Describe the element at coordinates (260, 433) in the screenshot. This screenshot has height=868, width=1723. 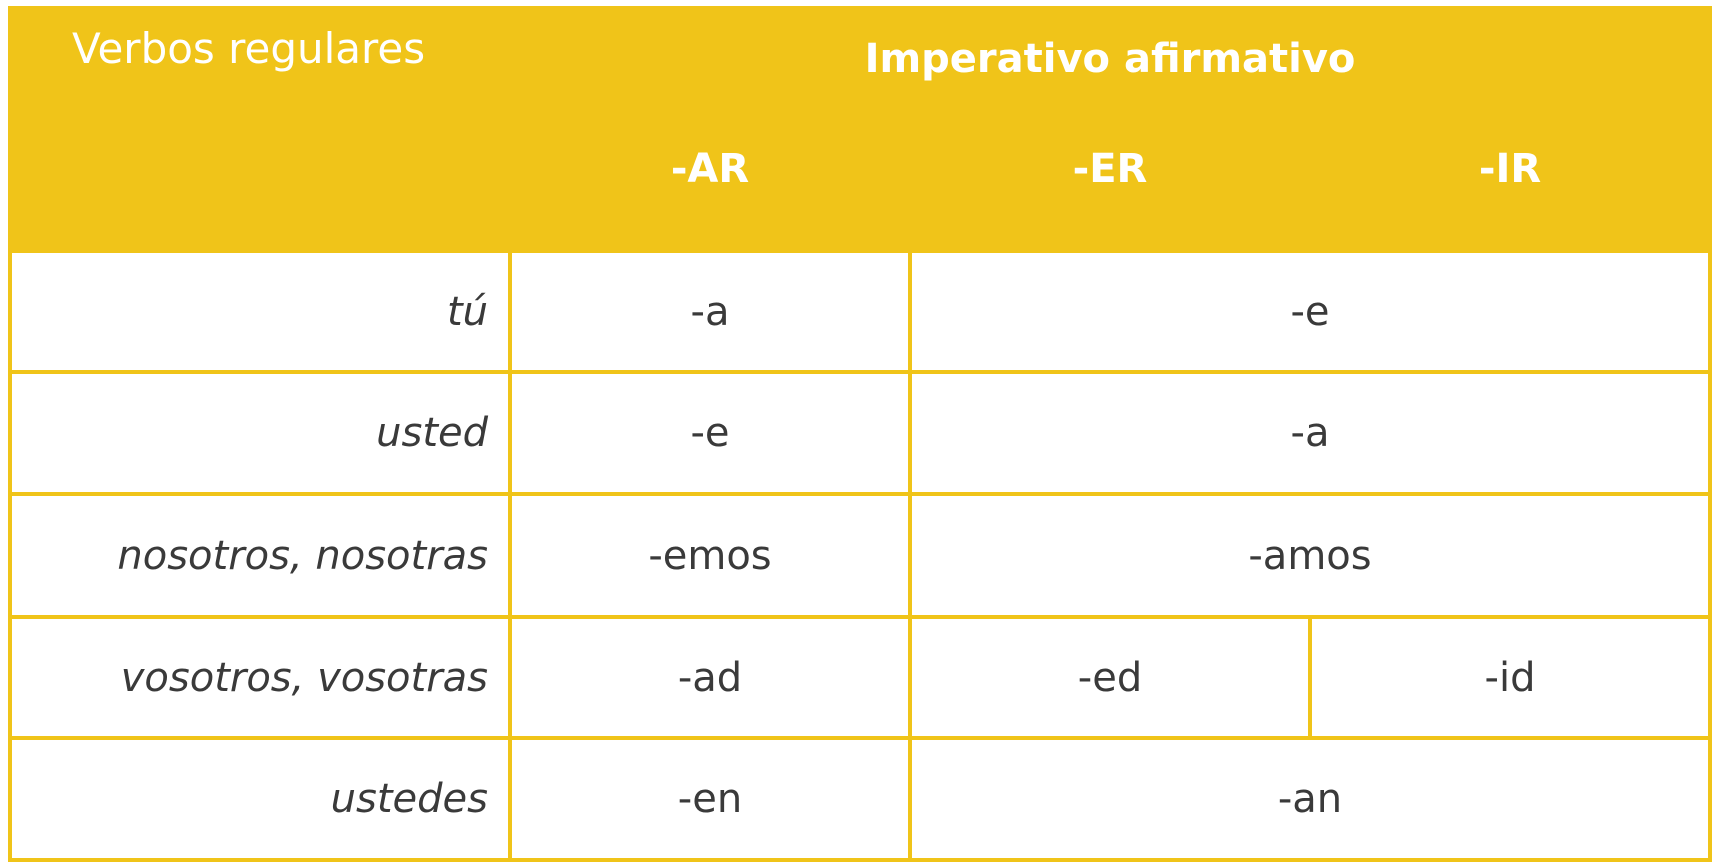
I see `row-label-usted: usted` at that location.